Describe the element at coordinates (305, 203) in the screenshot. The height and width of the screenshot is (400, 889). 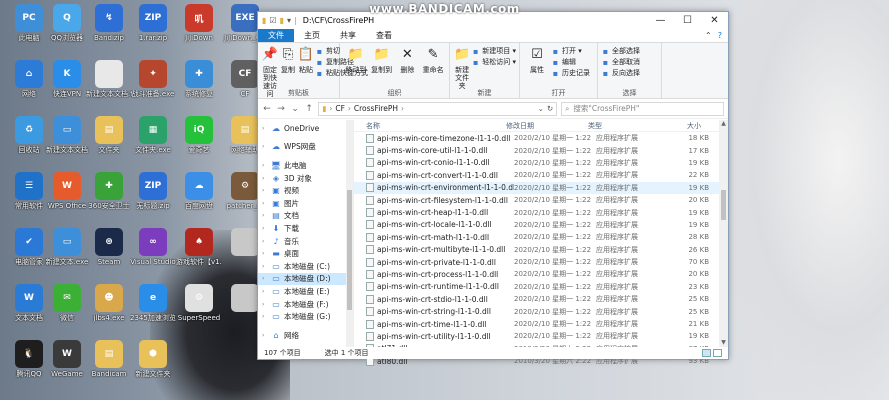
I see `nav-item: › ▣ 图片` at that location.